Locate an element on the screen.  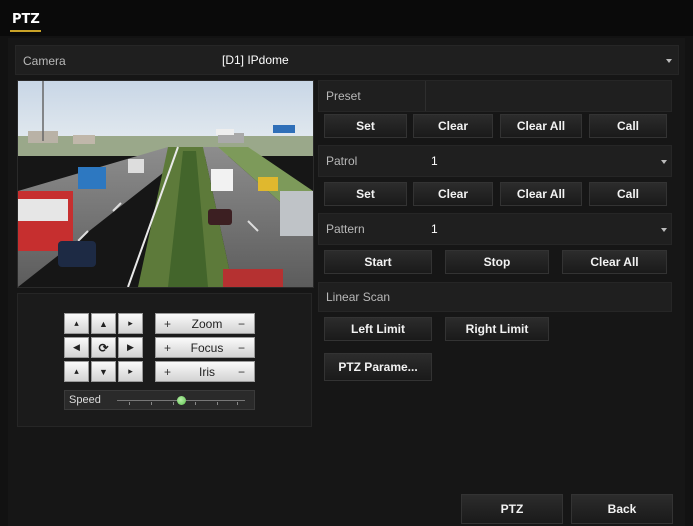
pan-up-right-icon: ▸ is located at coordinates (130, 323).